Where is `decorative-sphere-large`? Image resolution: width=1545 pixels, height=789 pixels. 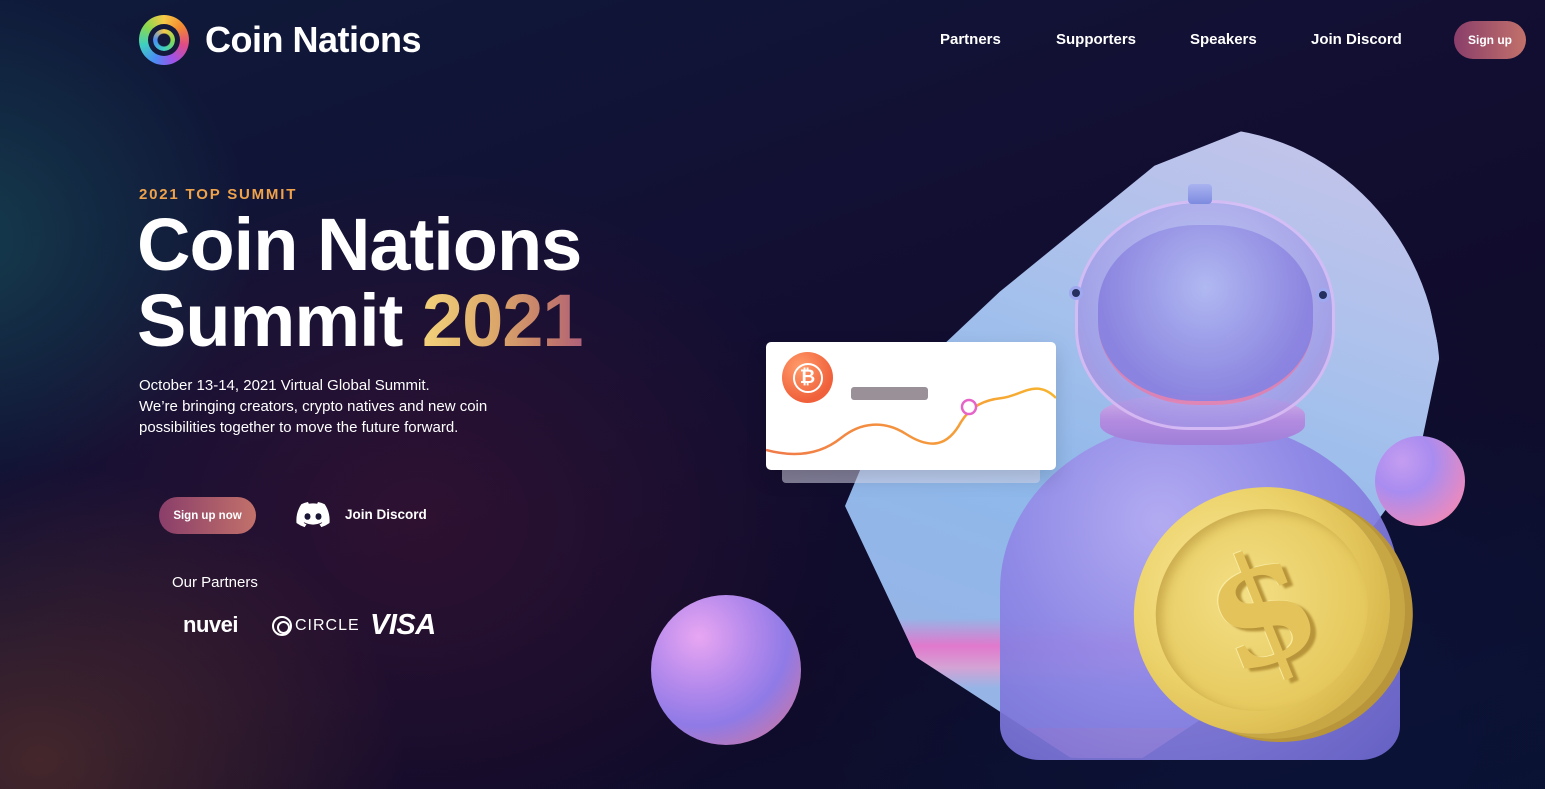 decorative-sphere-large is located at coordinates (726, 670).